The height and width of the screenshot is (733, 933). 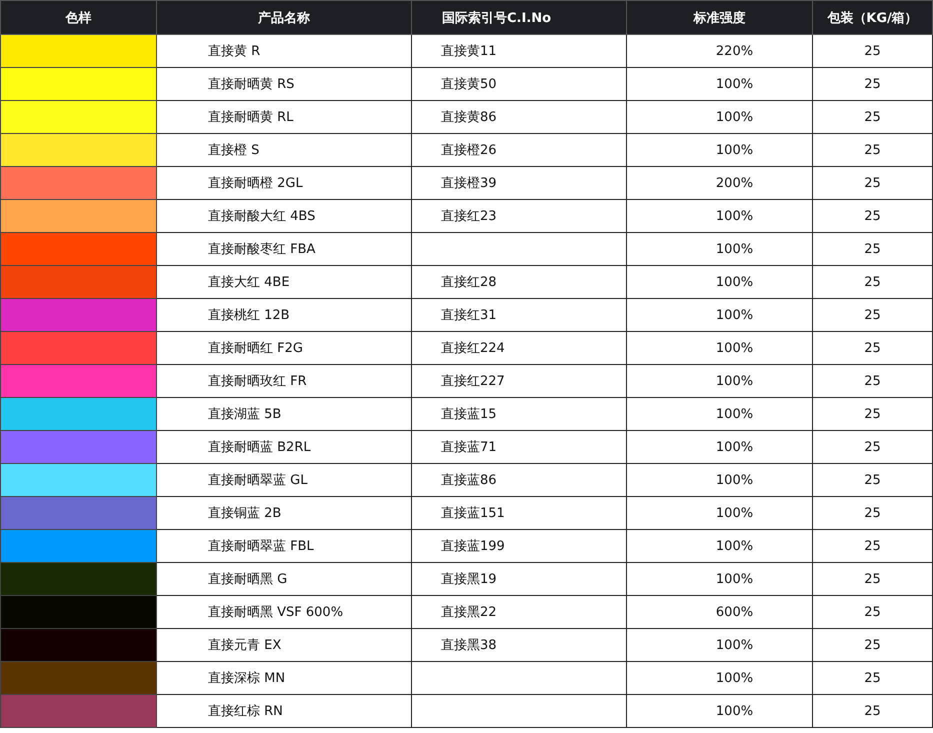 I want to click on table-cell: 直接耐晒黄 RL, so click(x=284, y=117).